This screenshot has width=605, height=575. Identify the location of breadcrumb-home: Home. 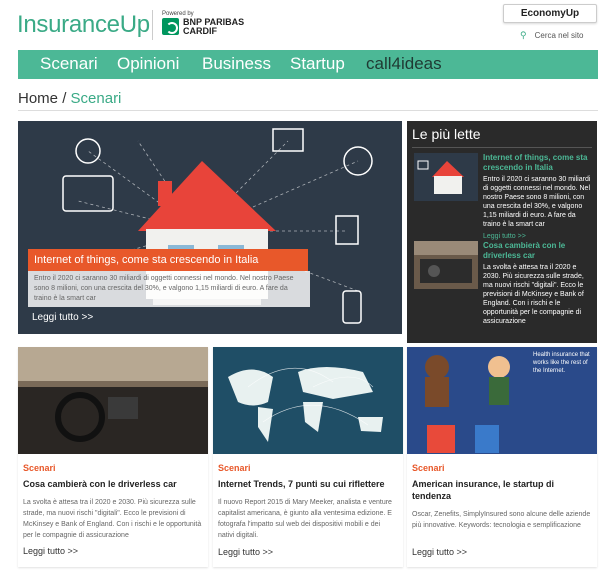
(38, 98).